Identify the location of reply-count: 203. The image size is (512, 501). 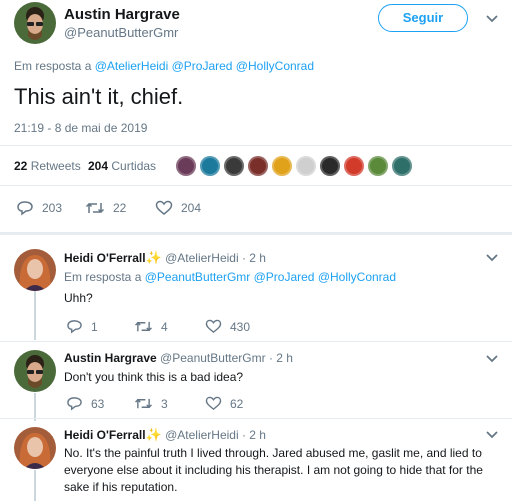
(52, 208).